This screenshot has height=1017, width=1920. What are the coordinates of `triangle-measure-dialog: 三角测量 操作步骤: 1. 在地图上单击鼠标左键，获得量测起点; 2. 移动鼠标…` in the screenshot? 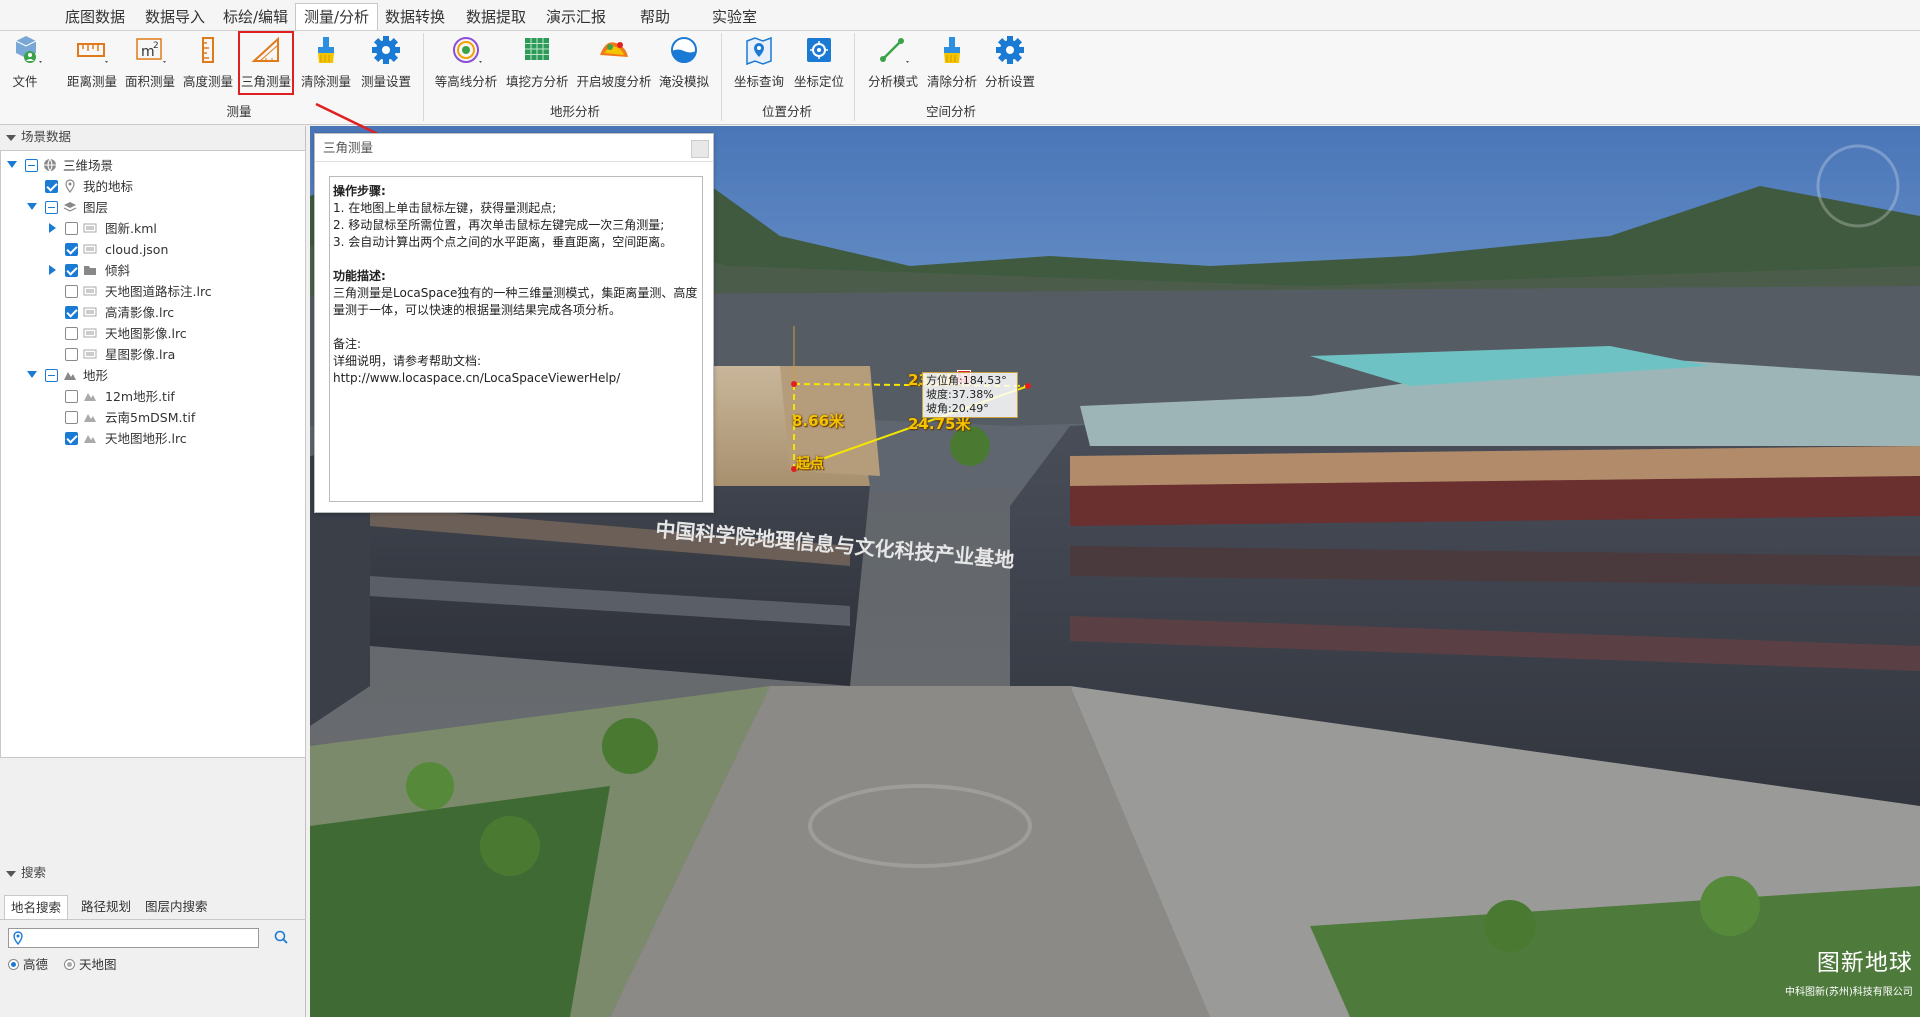 It's located at (514, 323).